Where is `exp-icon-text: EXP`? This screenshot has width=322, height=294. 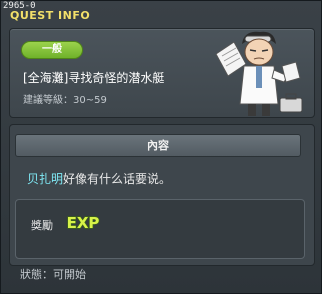 exp-icon-text: EXP is located at coordinates (83, 223).